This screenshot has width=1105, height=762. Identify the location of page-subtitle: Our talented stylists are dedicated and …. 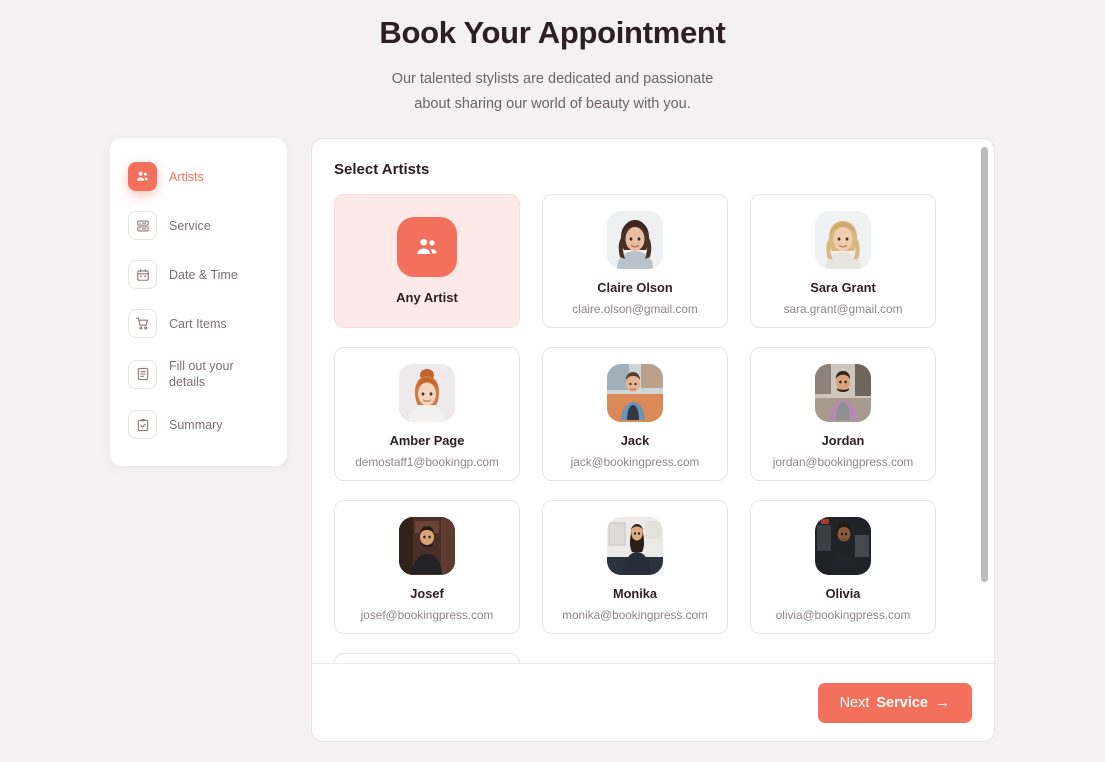
(552, 92).